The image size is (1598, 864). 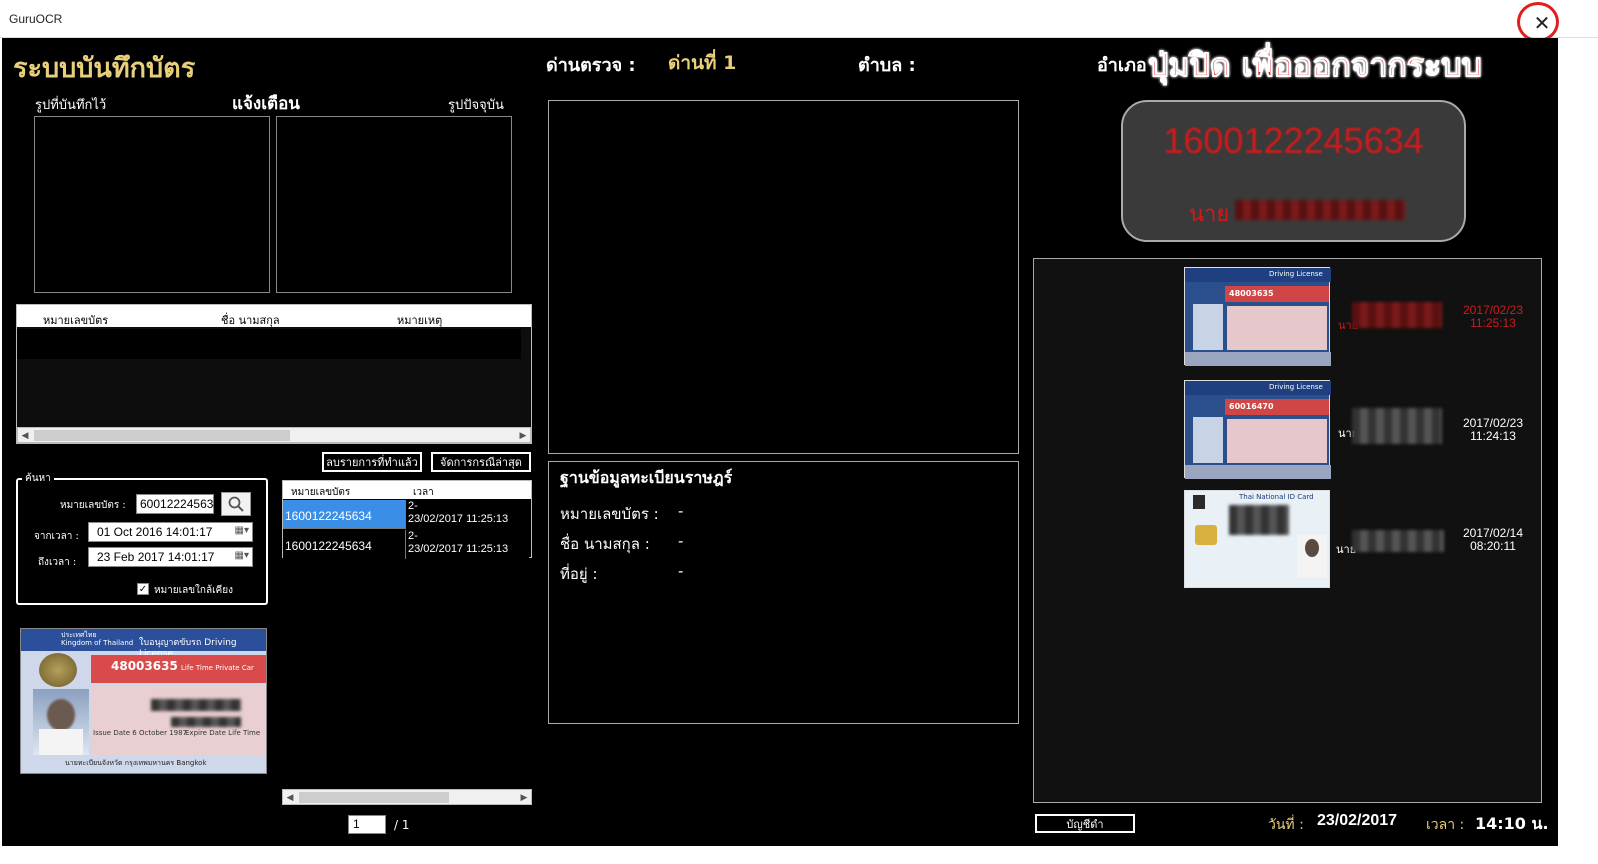 I want to click on alert-table-header: หมายเลขบัตร ชื่อ นามสกุล หมายเหตุ, so click(x=274, y=316).